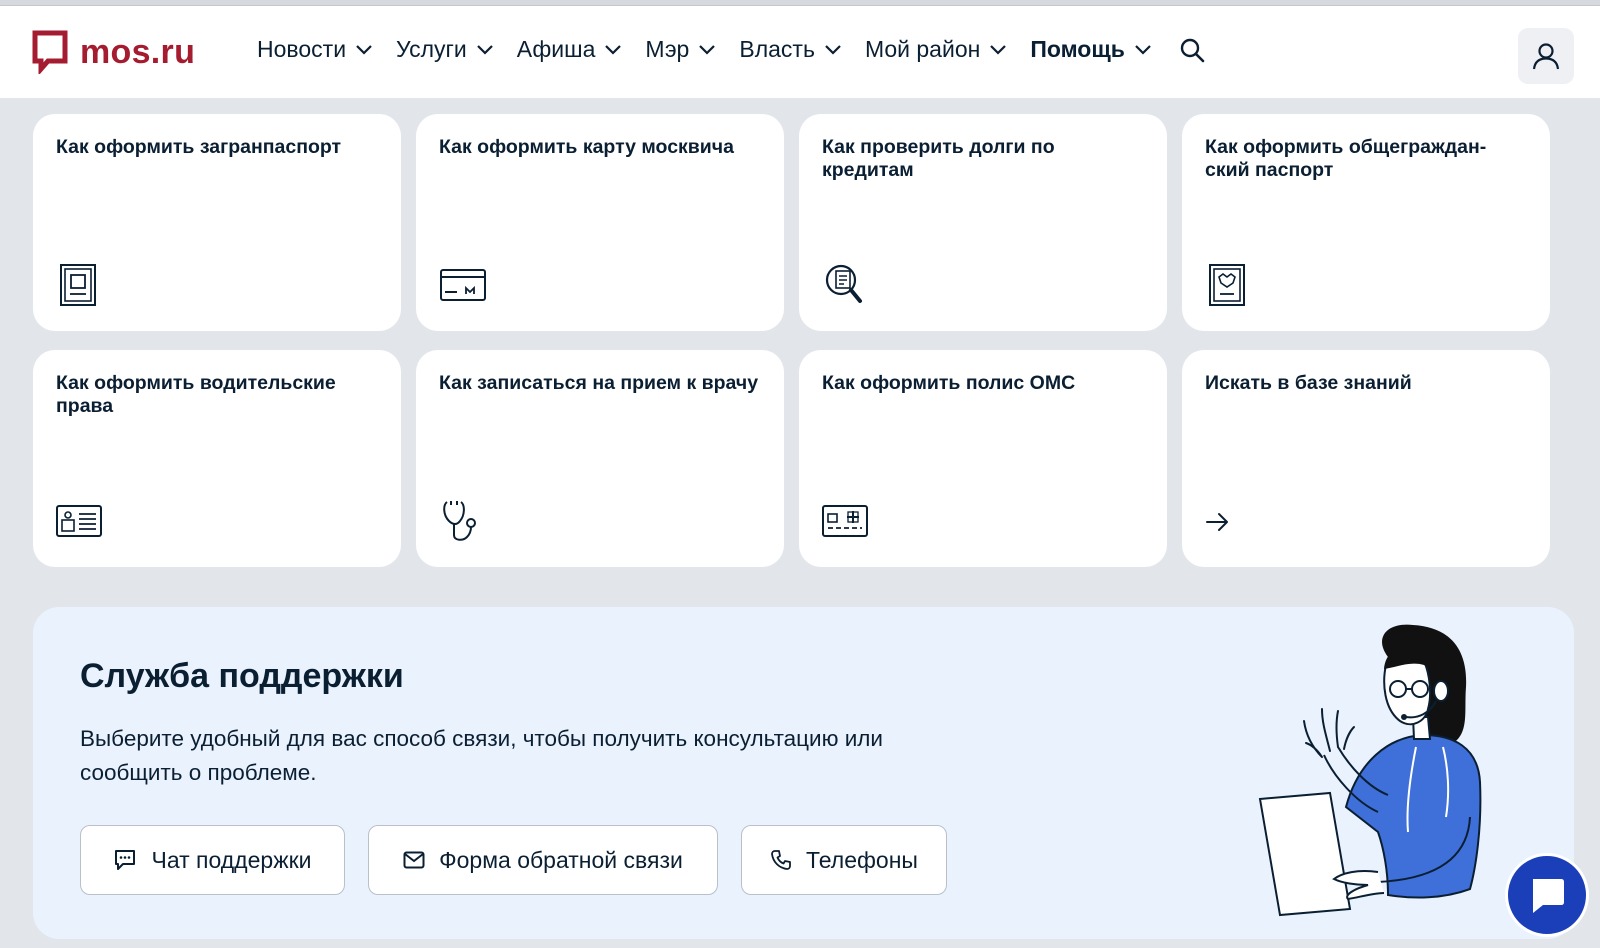 The image size is (1600, 948). What do you see at coordinates (302, 49) in the screenshot?
I see `nav-item-label: Новости` at bounding box center [302, 49].